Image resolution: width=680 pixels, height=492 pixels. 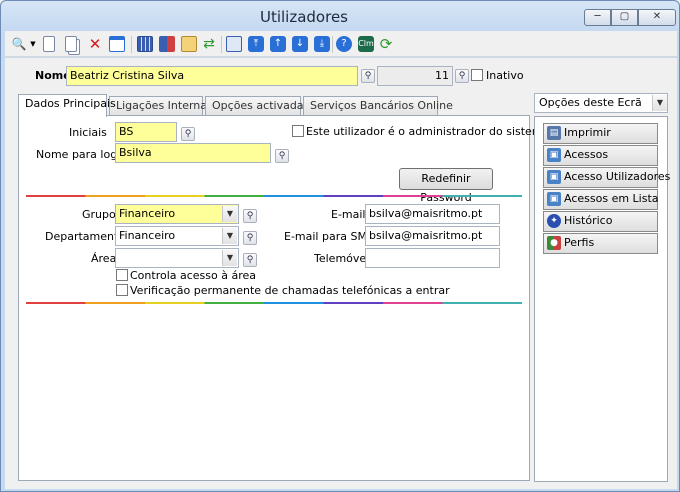 What do you see at coordinates (554, 221) in the screenshot?
I see `history-icon: ✦` at bounding box center [554, 221].